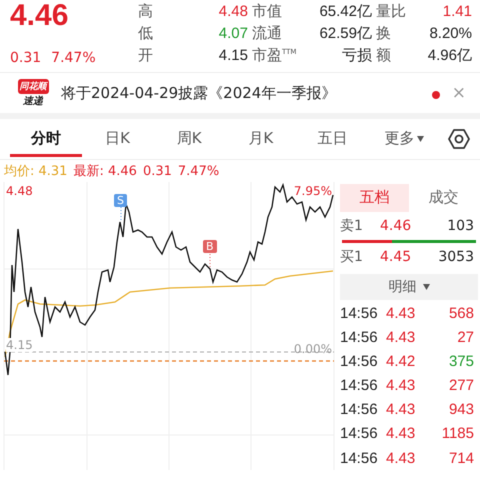 The width and height of the screenshot is (480, 480). What do you see at coordinates (461, 385) in the screenshot?
I see `trade-volume: 277` at bounding box center [461, 385].